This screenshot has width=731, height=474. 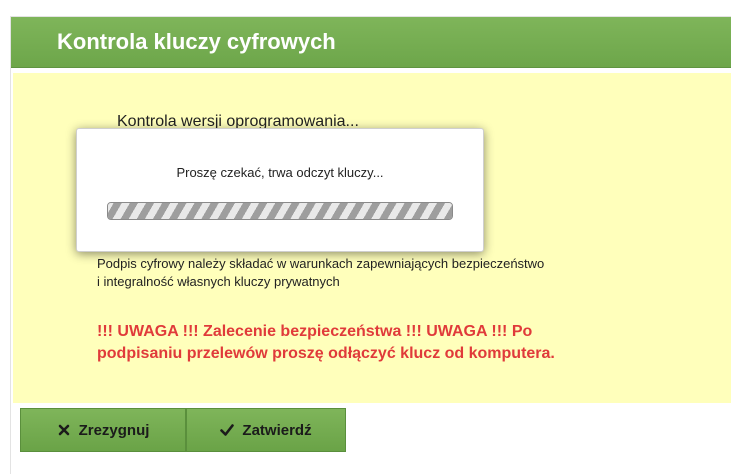 I want to click on dialog-title: Kontrola kluczy cyfrowych, so click(x=196, y=41).